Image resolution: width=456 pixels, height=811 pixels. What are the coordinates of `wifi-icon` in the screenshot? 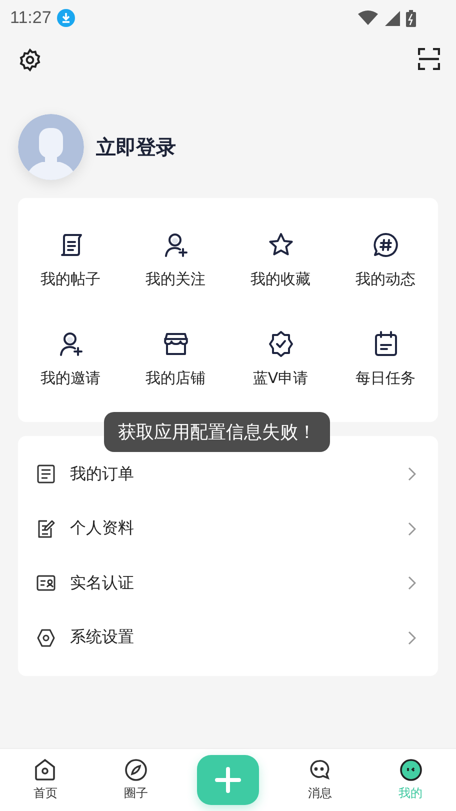 It's located at (368, 18).